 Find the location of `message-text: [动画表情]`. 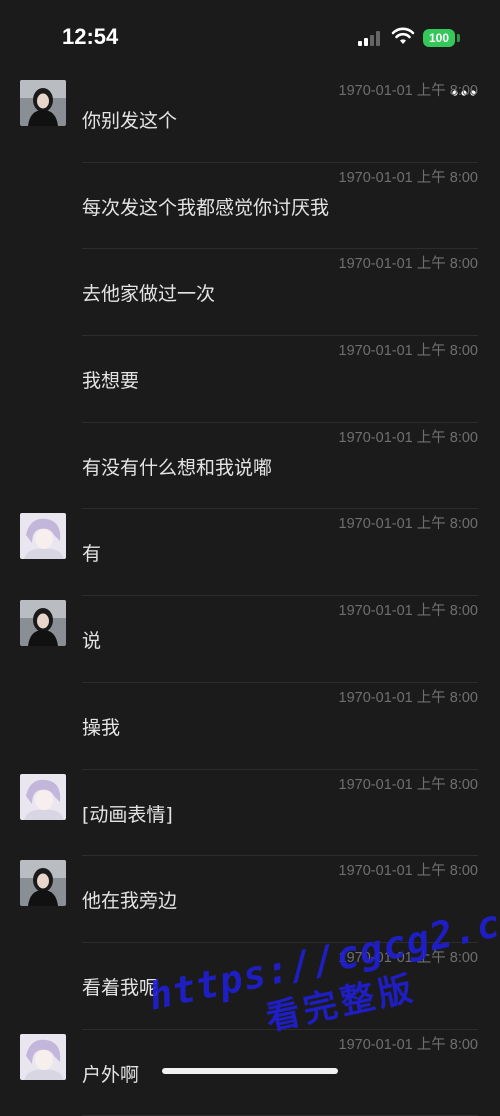

message-text: [动画表情] is located at coordinates (127, 814).